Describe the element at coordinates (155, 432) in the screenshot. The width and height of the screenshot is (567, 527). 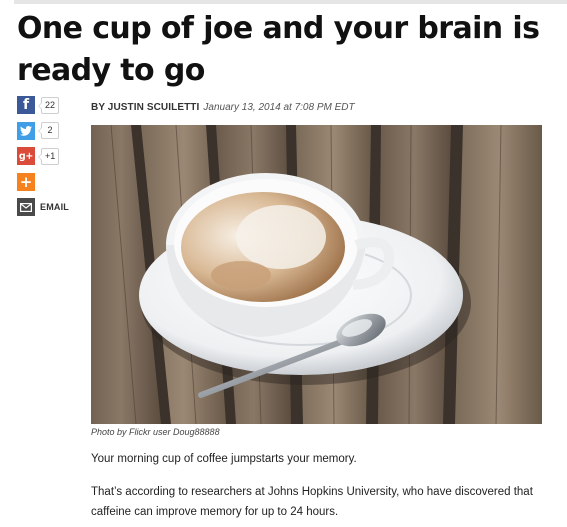
I see `photo-caption: Photo by Flickr user Doug88888` at that location.